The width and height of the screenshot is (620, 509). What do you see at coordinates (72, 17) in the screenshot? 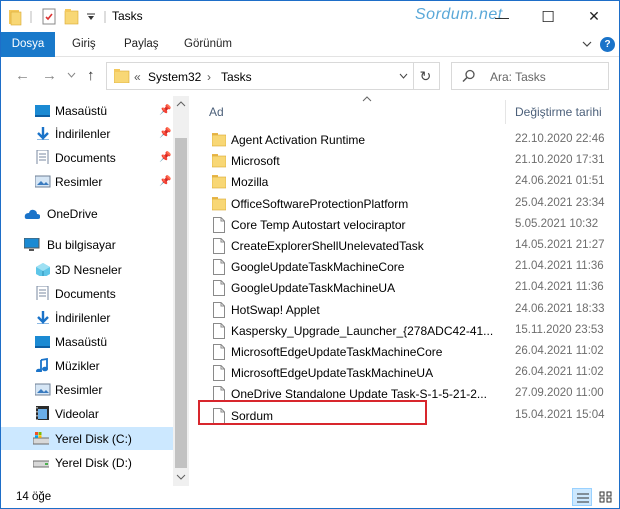
I see `new-folder-icon` at bounding box center [72, 17].